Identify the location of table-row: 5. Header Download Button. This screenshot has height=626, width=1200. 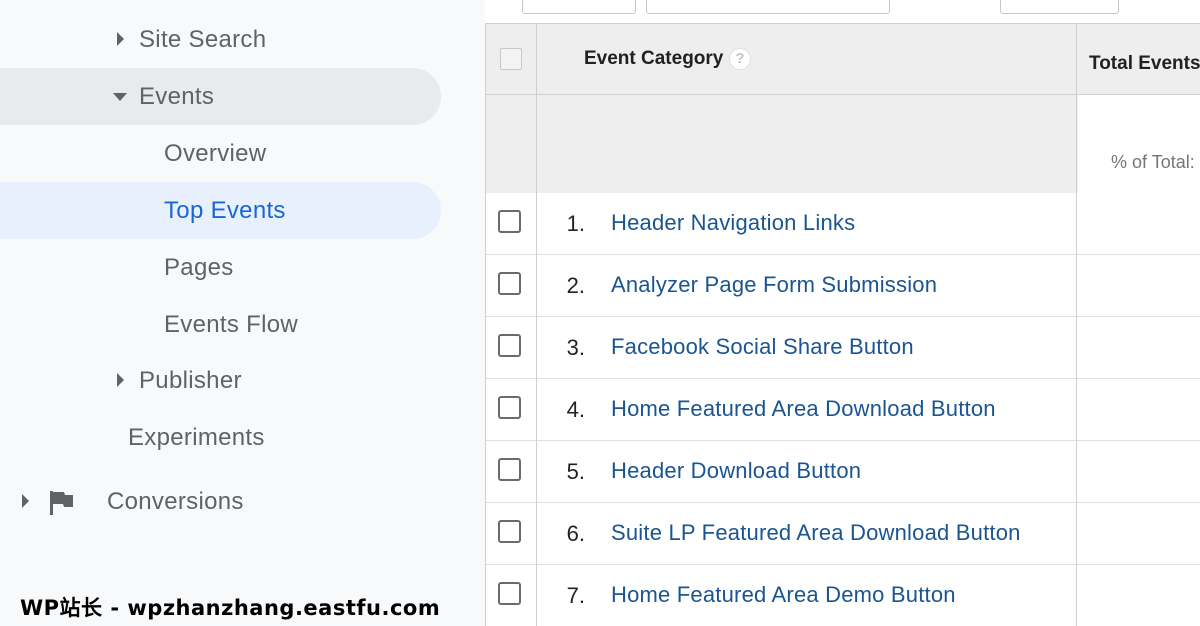
(842, 472).